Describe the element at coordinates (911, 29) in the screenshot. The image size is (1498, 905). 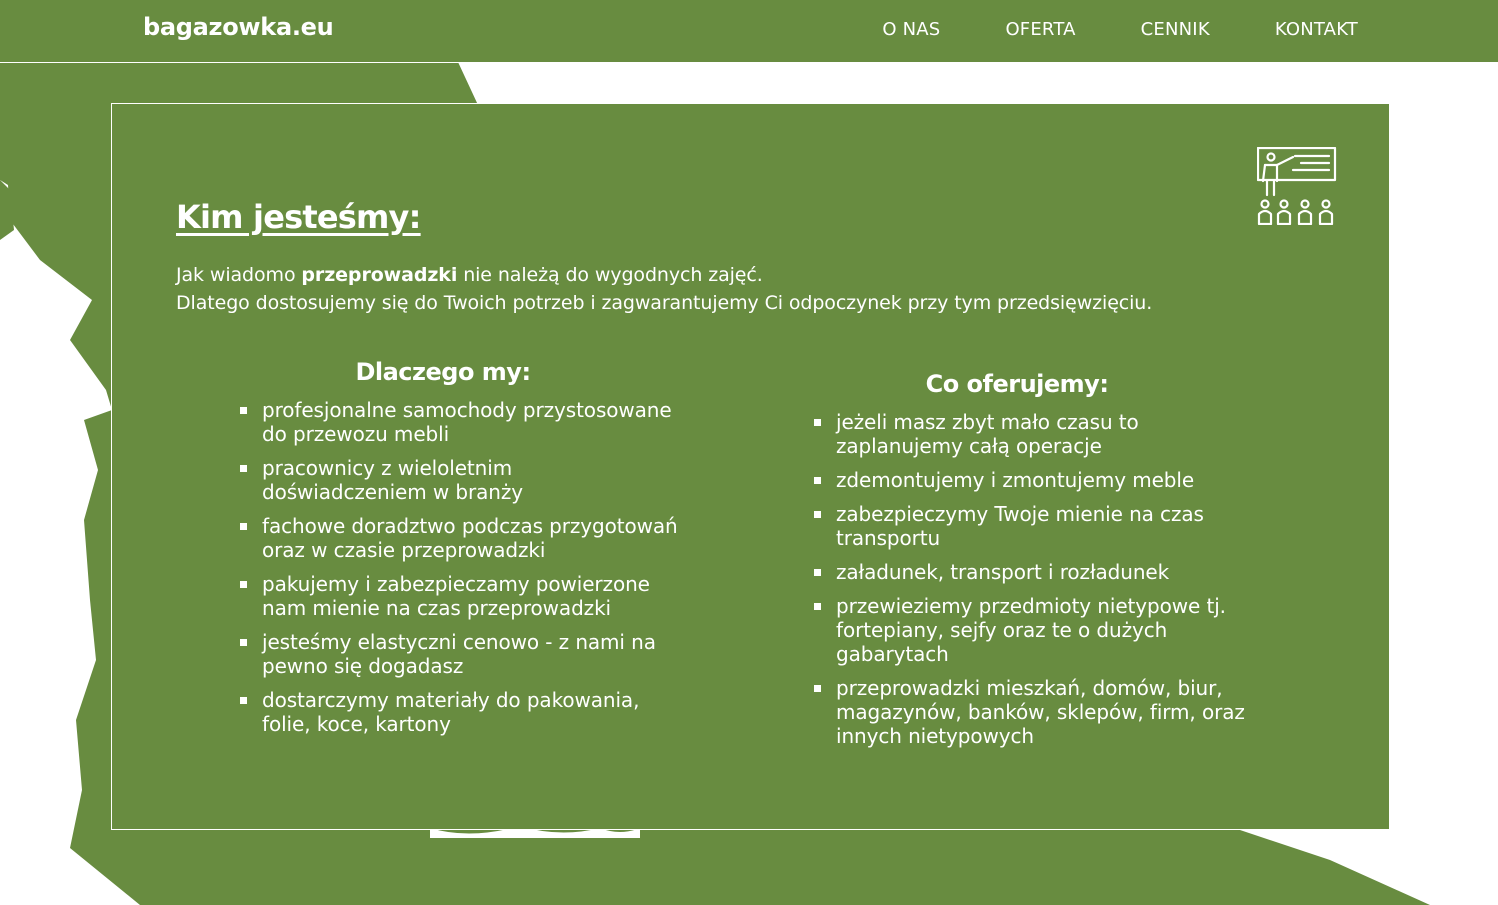
I see `nav-link-o-nas: O NAS` at that location.